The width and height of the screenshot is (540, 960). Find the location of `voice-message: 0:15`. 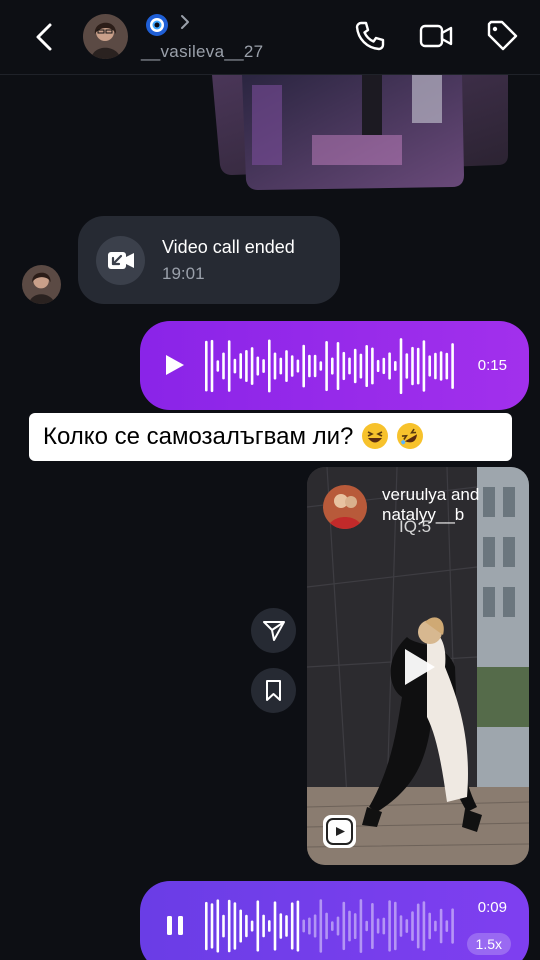

voice-message: 0:15 is located at coordinates (334, 365).